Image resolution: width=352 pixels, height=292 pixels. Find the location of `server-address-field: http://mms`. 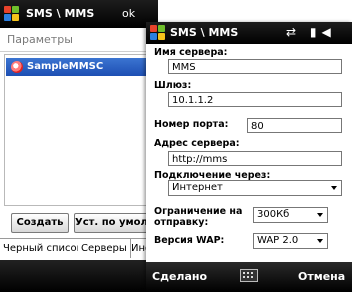

server-address-field: http://mms is located at coordinates (255, 158).